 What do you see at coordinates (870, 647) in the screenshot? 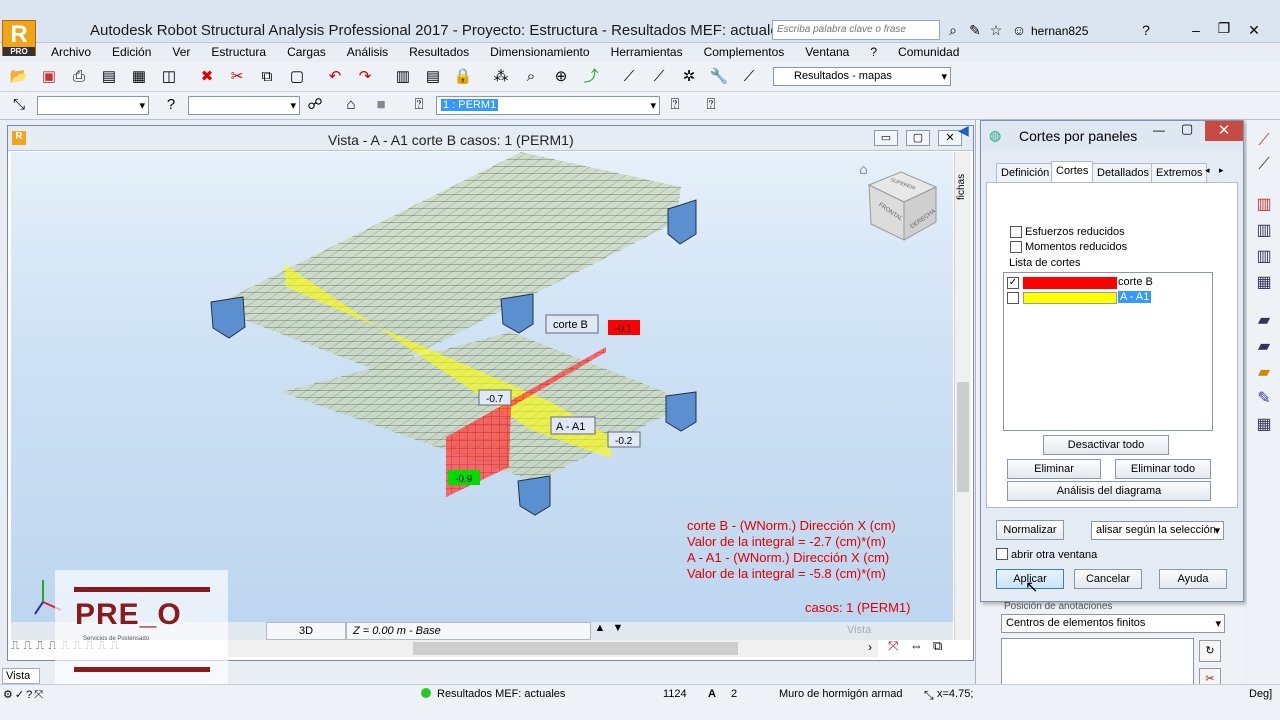
I see `scroll-right-icon: ›` at bounding box center [870, 647].